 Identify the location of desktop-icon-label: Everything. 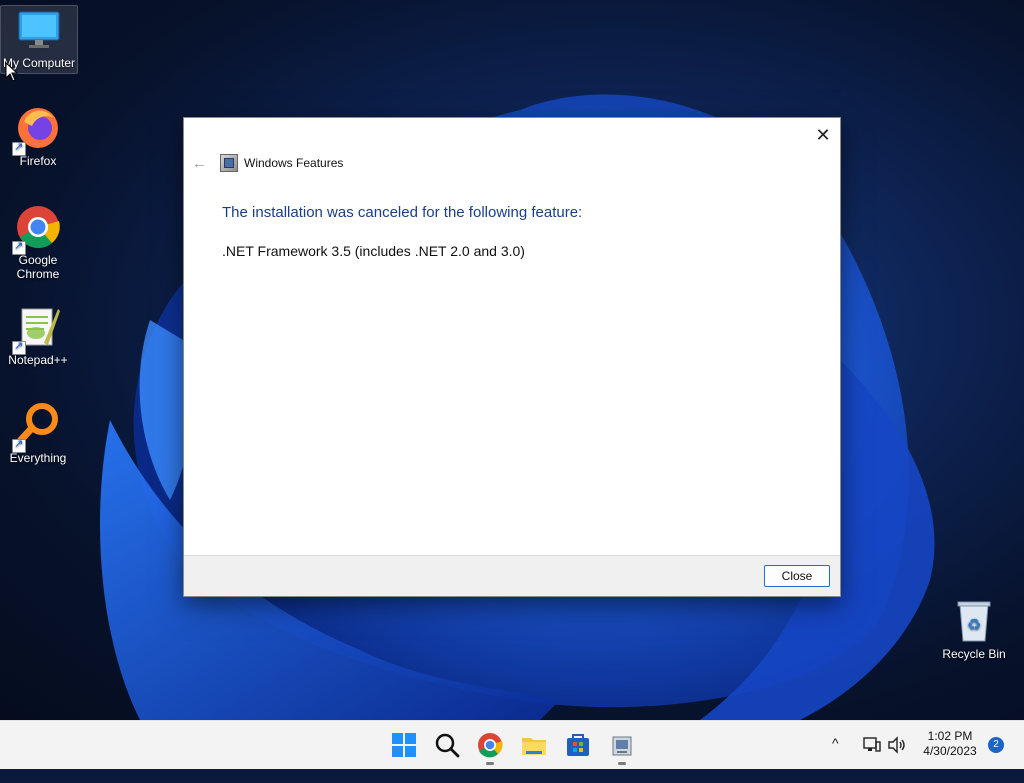
(38, 458).